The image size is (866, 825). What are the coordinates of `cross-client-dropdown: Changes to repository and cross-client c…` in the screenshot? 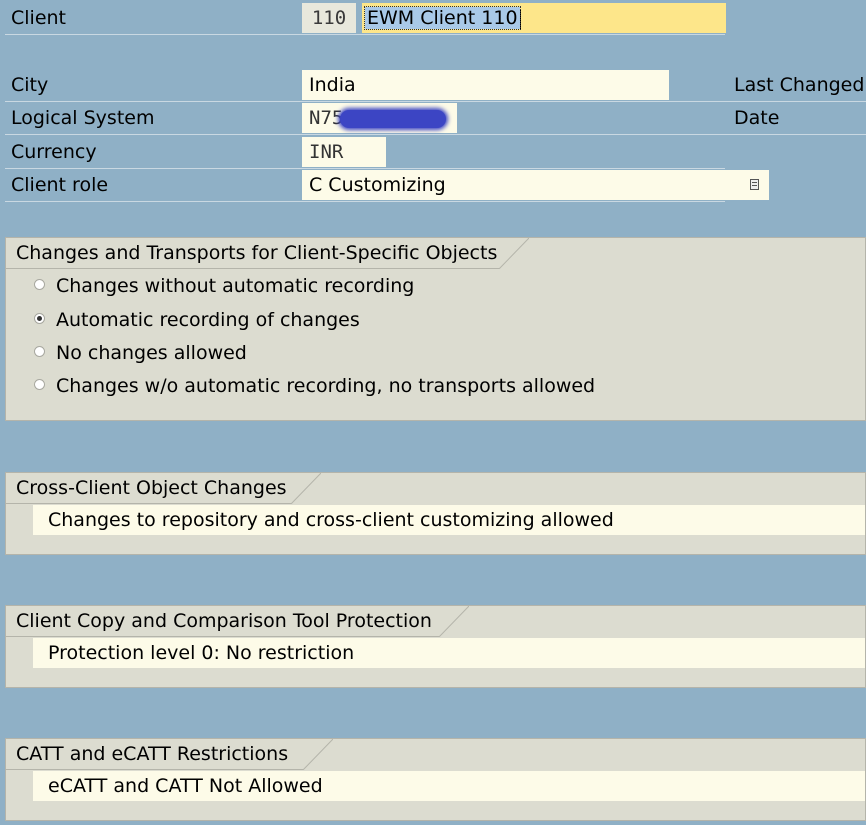 It's located at (449, 520).